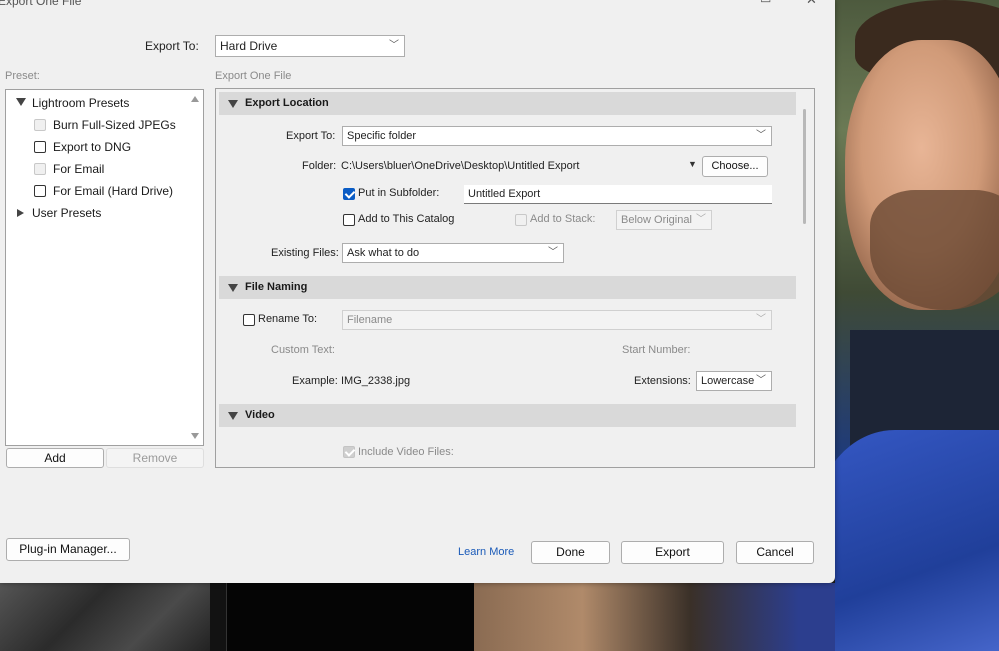 The image size is (999, 651). I want to click on include-video-label: Include Video Files:, so click(406, 452).